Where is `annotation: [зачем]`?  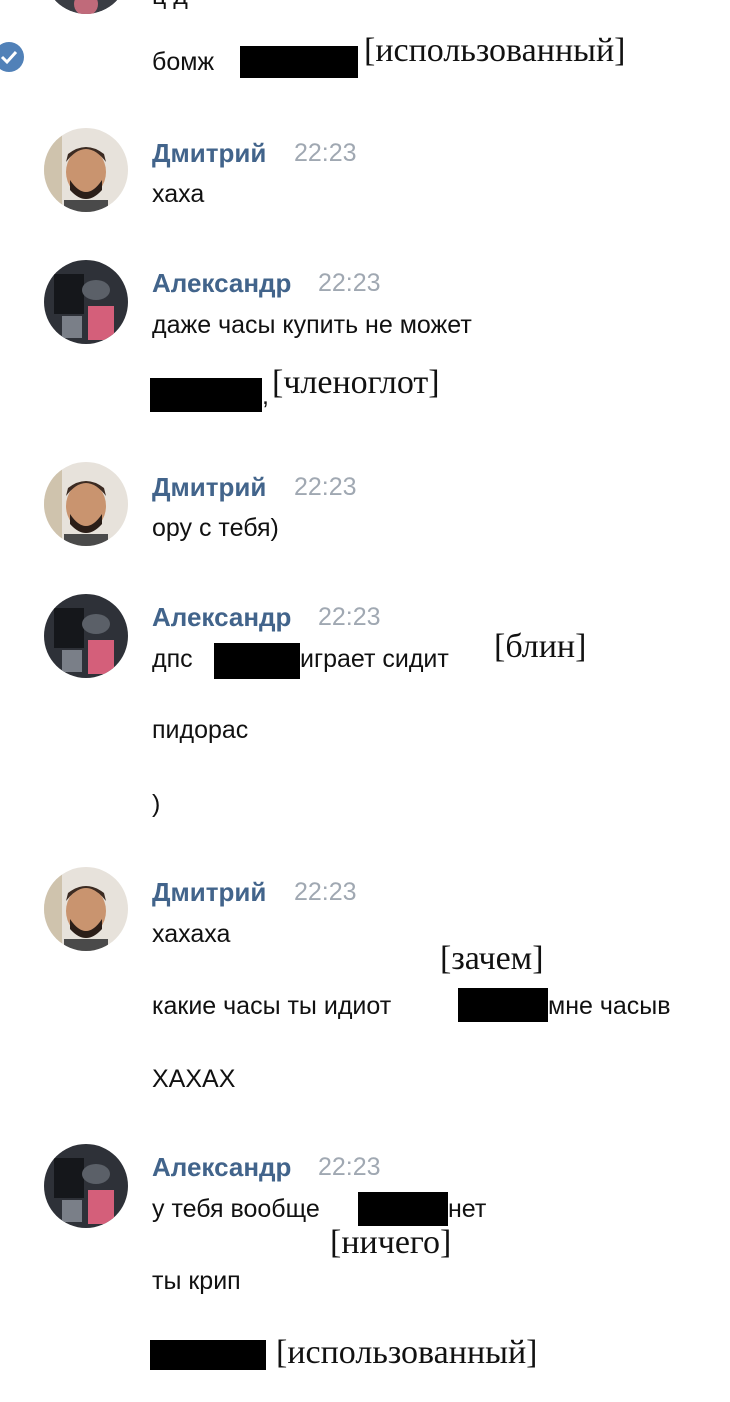 annotation: [зачем] is located at coordinates (492, 958).